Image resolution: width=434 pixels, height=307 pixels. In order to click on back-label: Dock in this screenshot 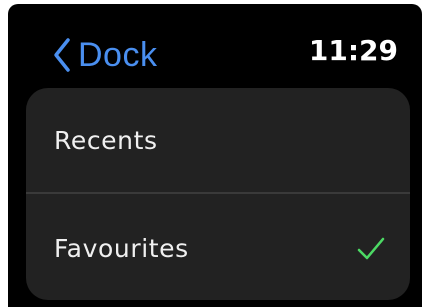, I will do `click(118, 54)`.